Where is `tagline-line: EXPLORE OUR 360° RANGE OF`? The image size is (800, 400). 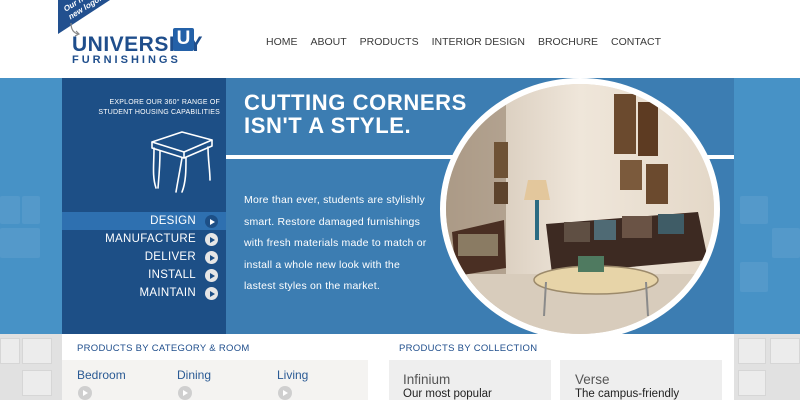 tagline-line: EXPLORE OUR 360° RANGE OF is located at coordinates (164, 102).